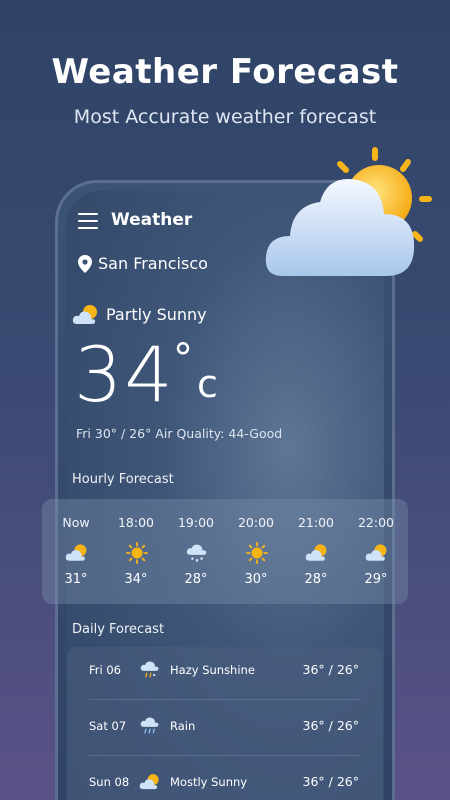 The image size is (450, 800). Describe the element at coordinates (149, 725) in the screenshot. I see `rain-icon` at that location.